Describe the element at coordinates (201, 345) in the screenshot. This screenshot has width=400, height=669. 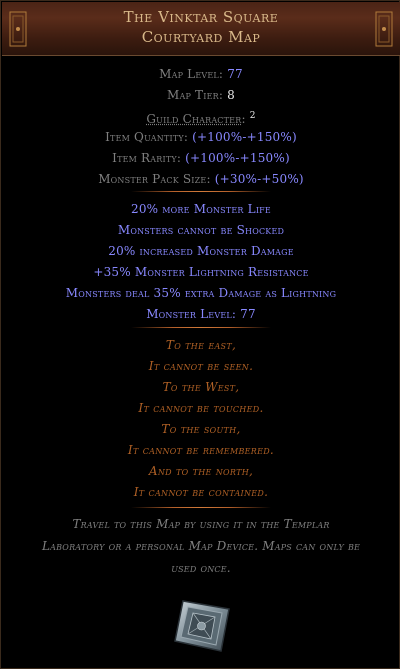
I see `flavour-line: To the east,` at that location.